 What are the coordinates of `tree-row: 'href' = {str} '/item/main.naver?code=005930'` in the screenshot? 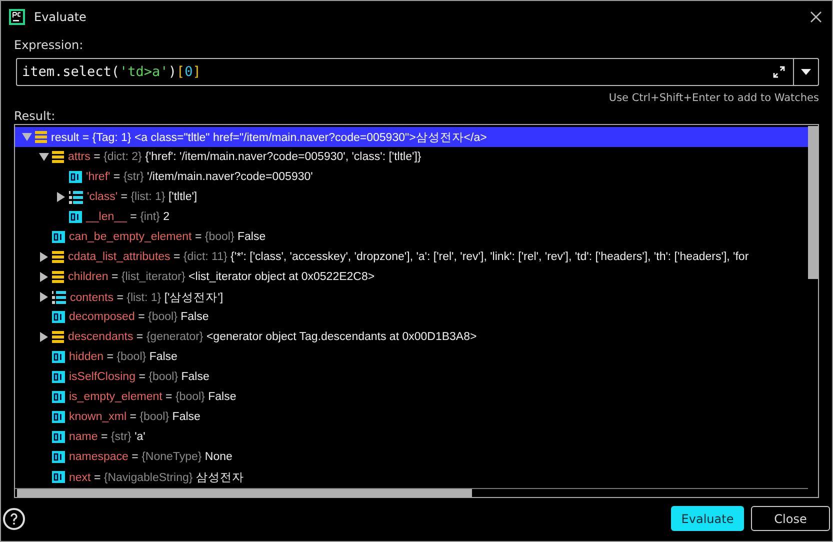 It's located at (411, 177).